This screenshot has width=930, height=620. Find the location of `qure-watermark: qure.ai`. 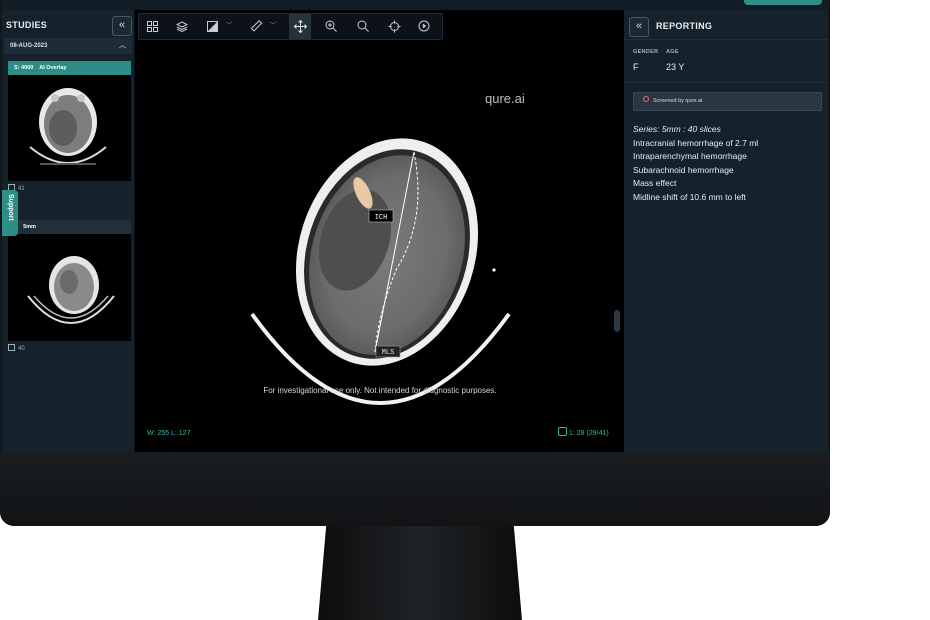

qure-watermark: qure.ai is located at coordinates (505, 98).